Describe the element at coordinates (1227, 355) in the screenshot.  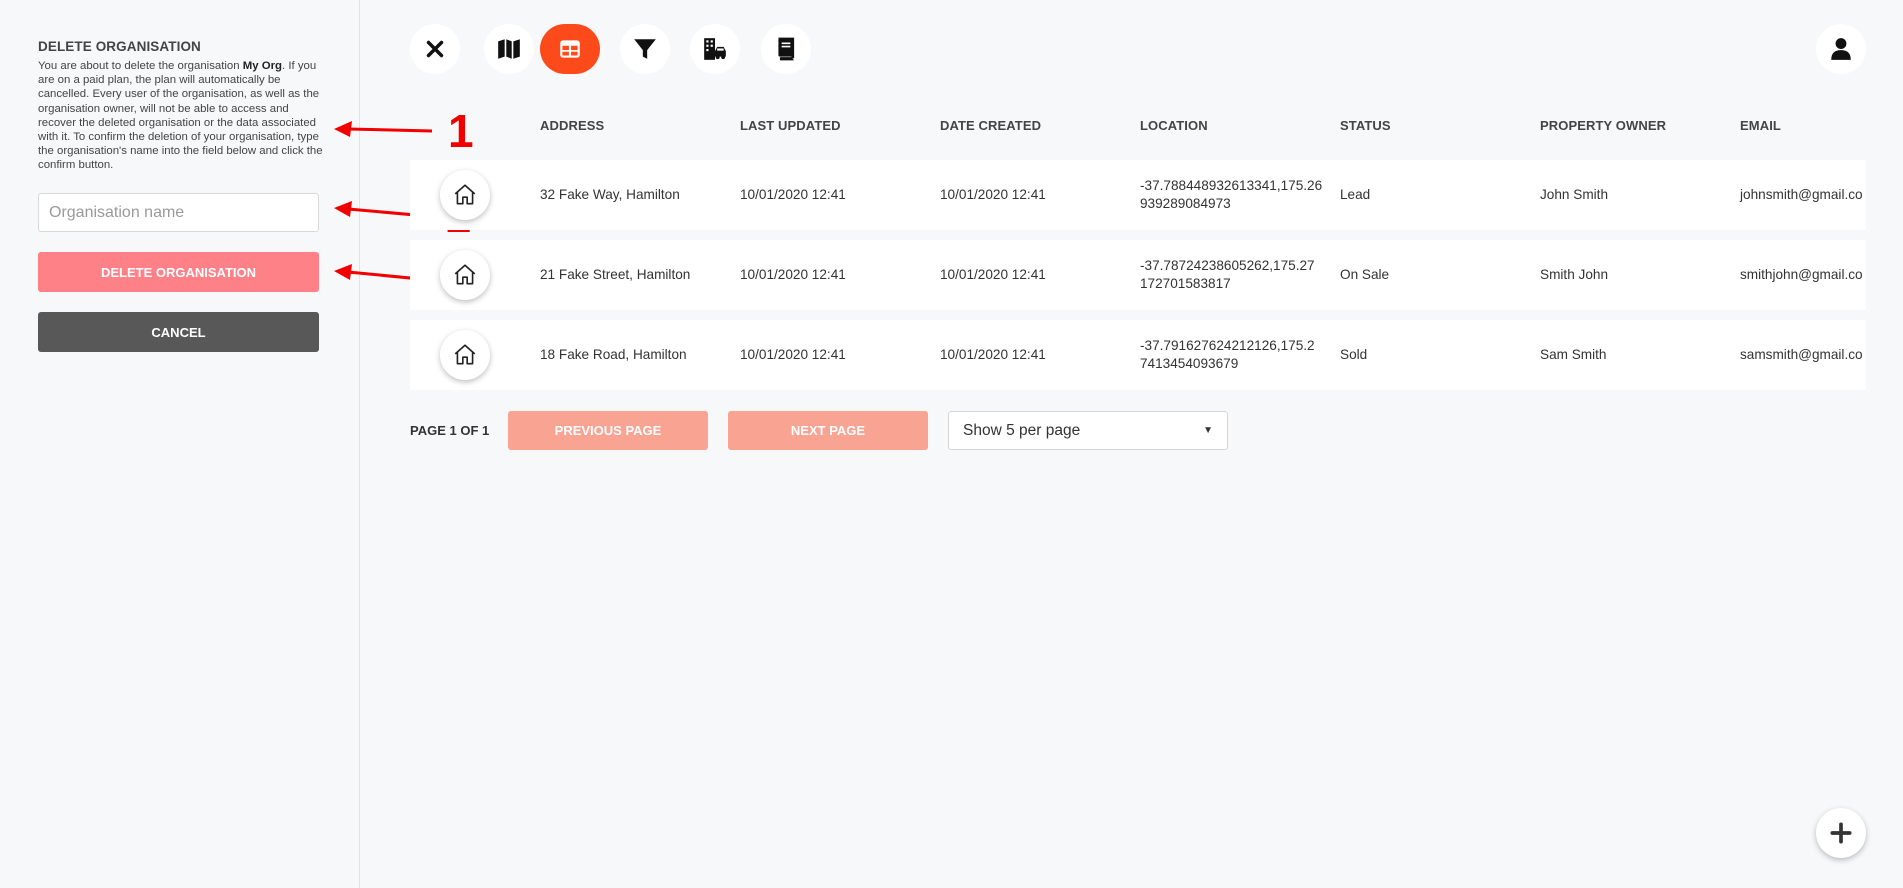
I see `cell-location: -37.791627624212126,175.2 7413454093679` at that location.